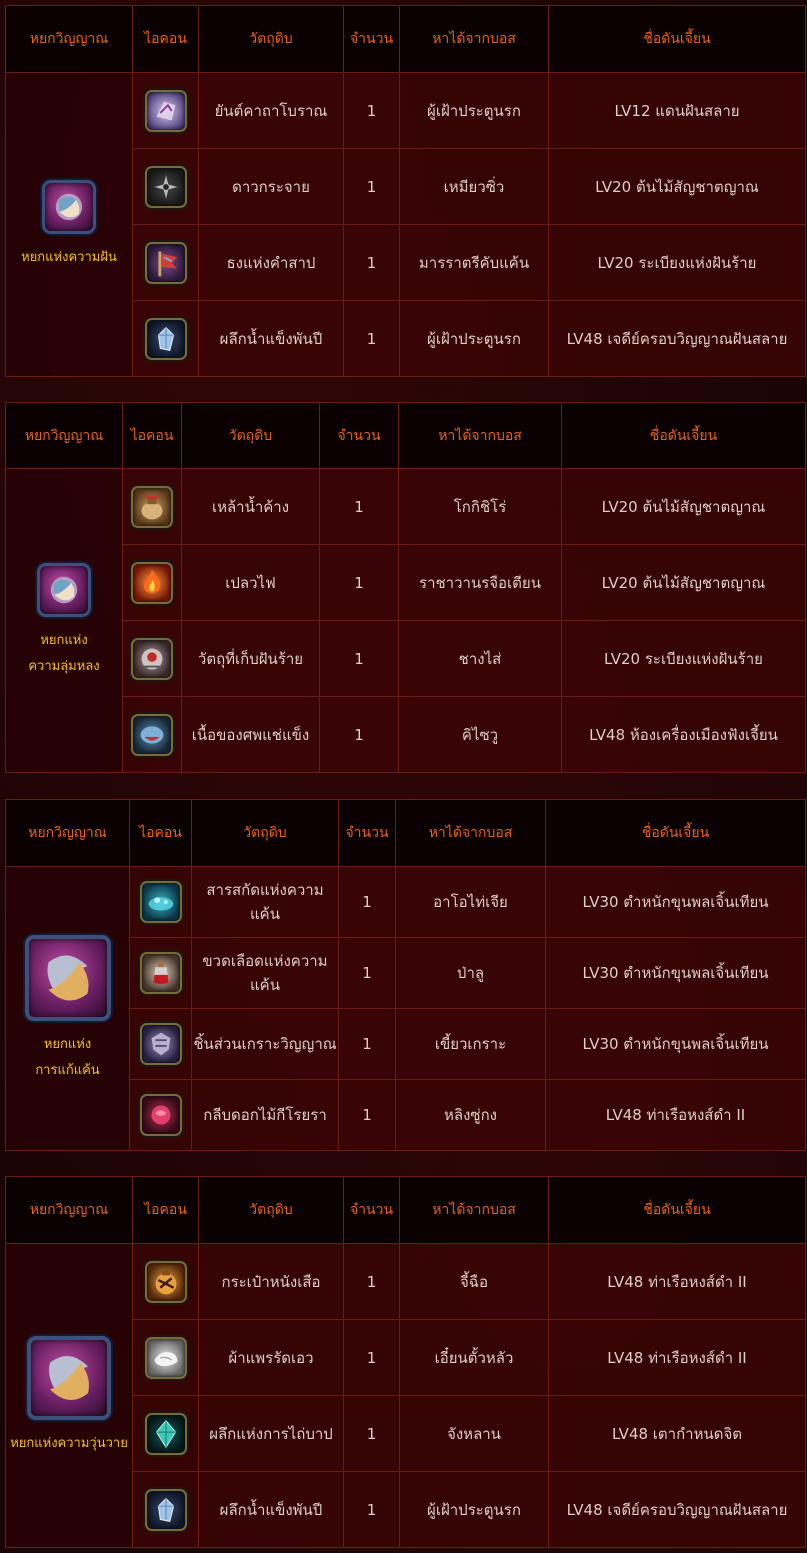 Image resolution: width=807 pixels, height=1553 pixels. What do you see at coordinates (480, 658) in the screenshot?
I see `boss-cell: ชางไส่` at bounding box center [480, 658].